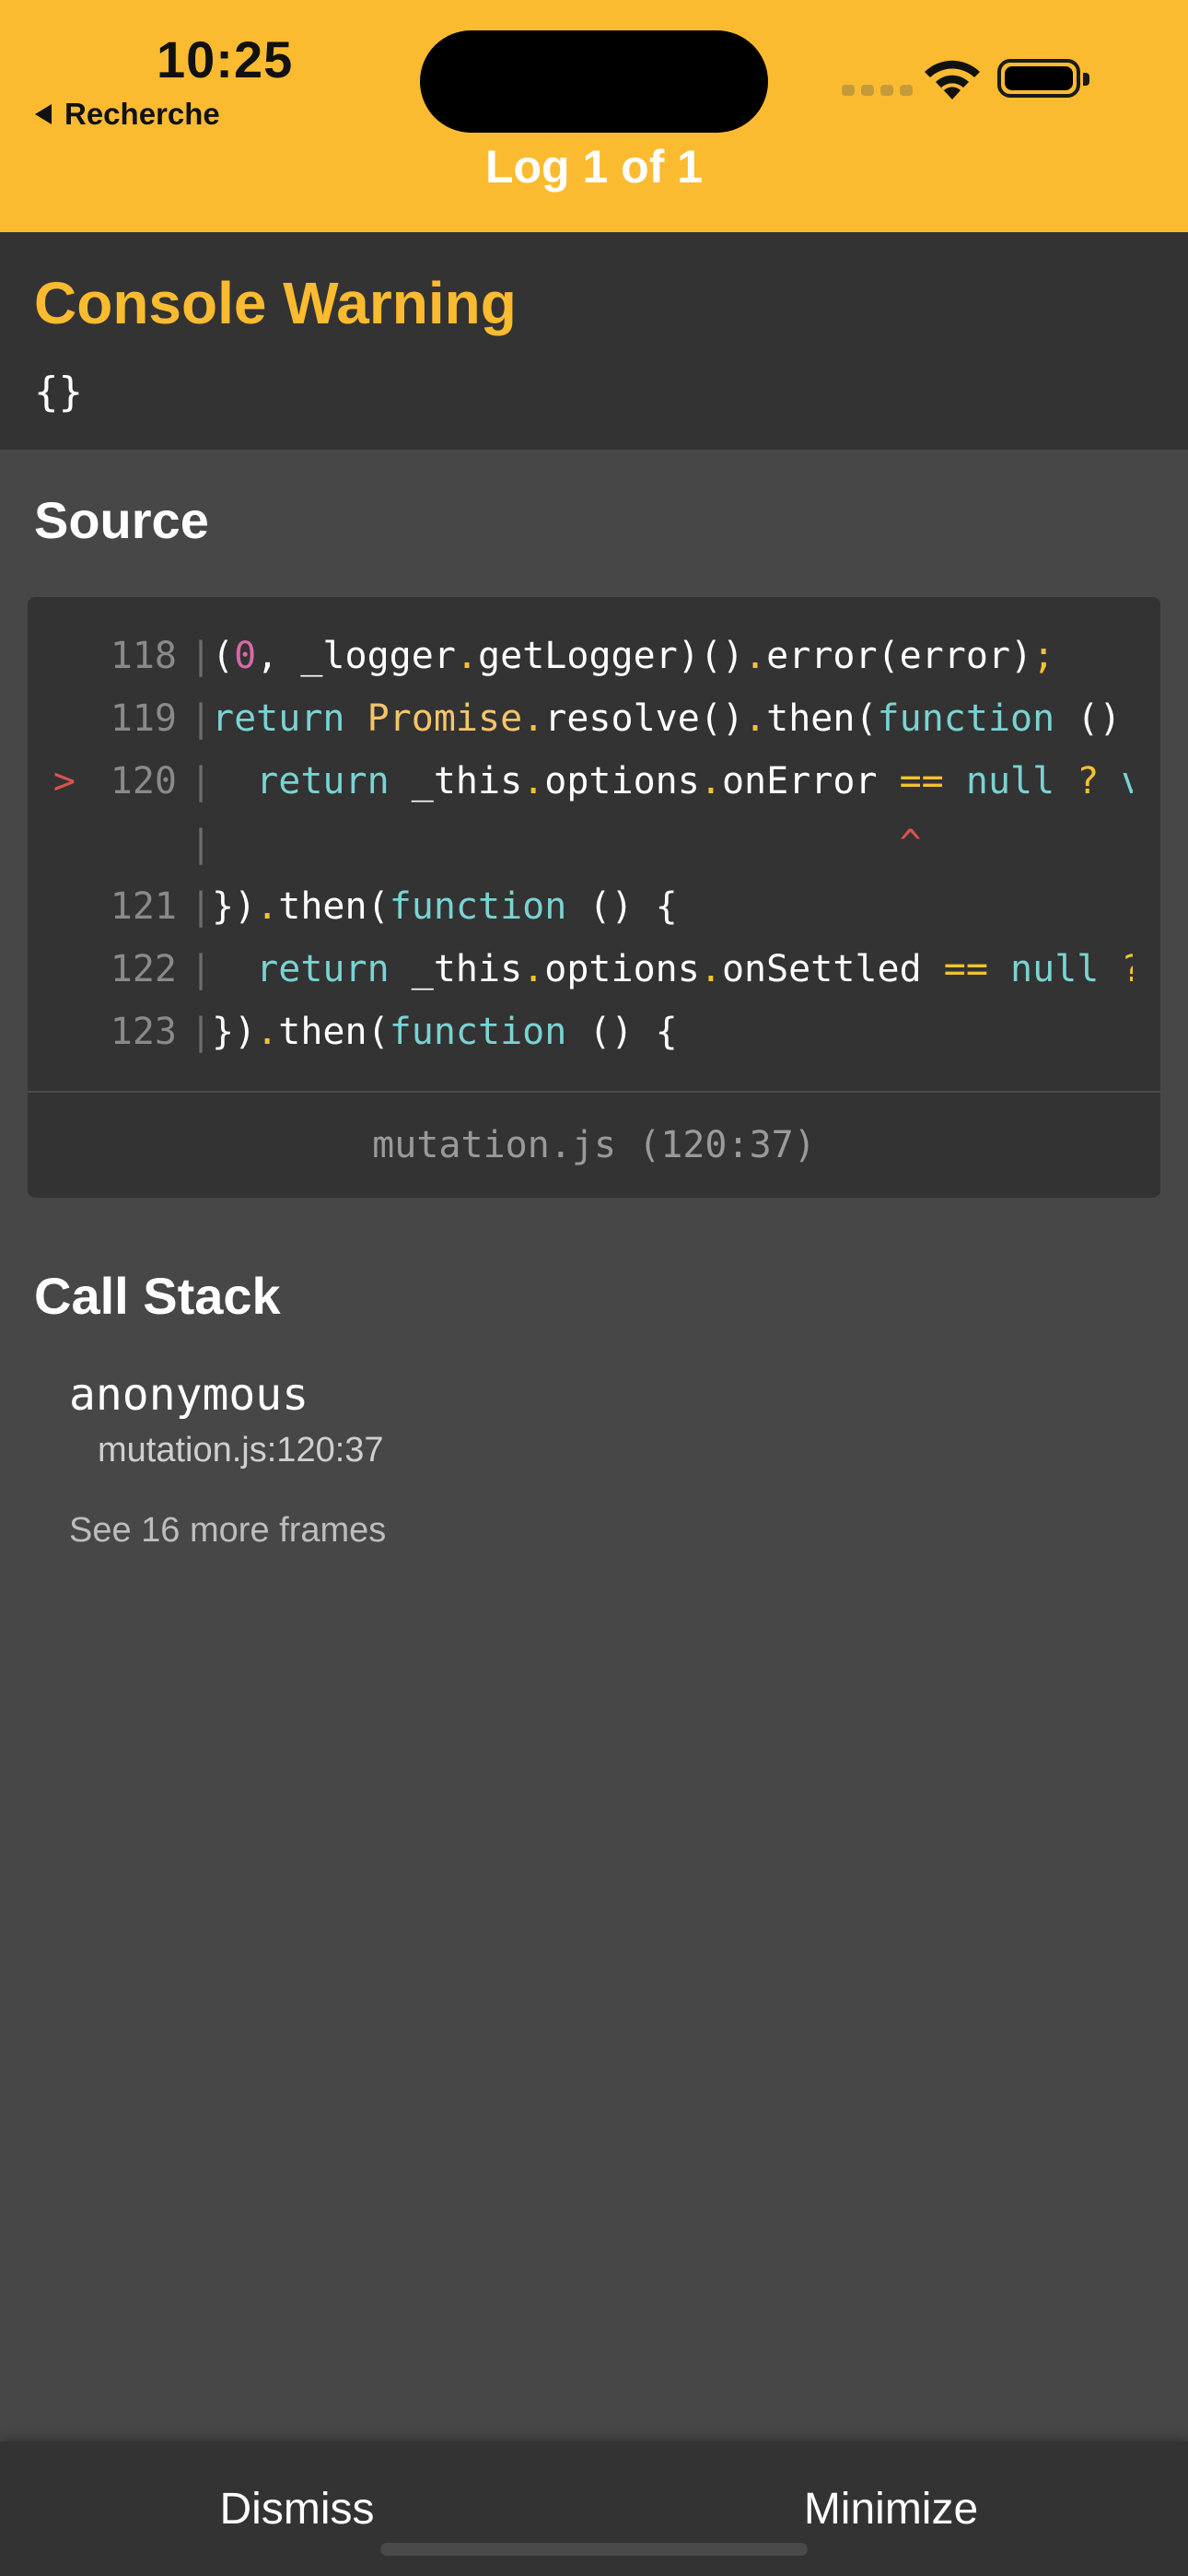  Describe the element at coordinates (143, 906) in the screenshot. I see `line-number: 121` at that location.